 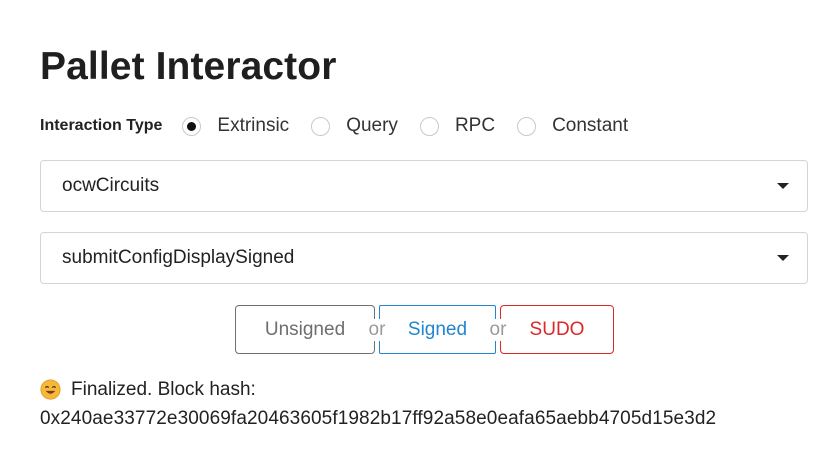 I want to click on unsigned-button: Unsigned, so click(x=305, y=329).